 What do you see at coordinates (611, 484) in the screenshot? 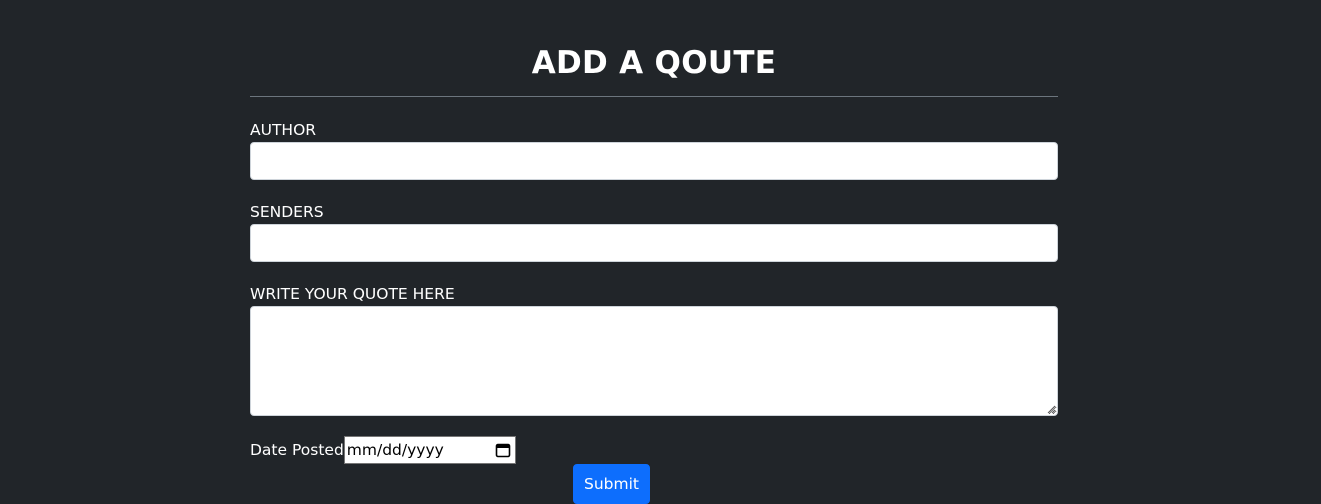
I see `submit-button: Submit` at bounding box center [611, 484].